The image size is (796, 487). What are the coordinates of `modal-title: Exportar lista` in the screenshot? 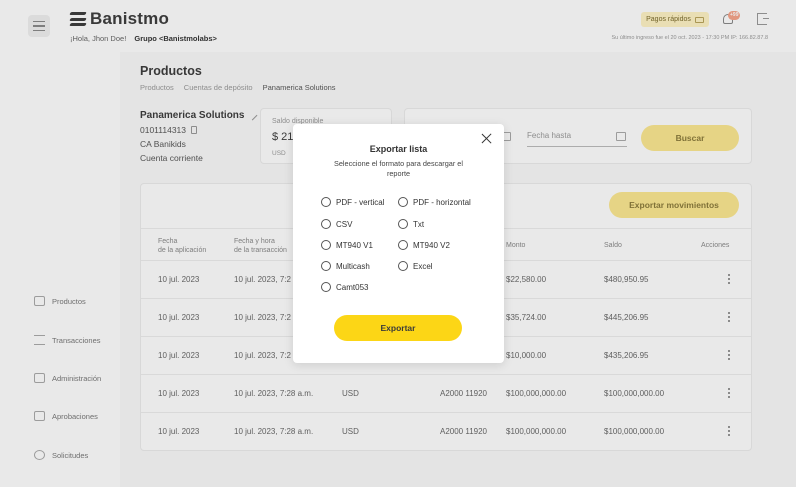 It's located at (398, 149).